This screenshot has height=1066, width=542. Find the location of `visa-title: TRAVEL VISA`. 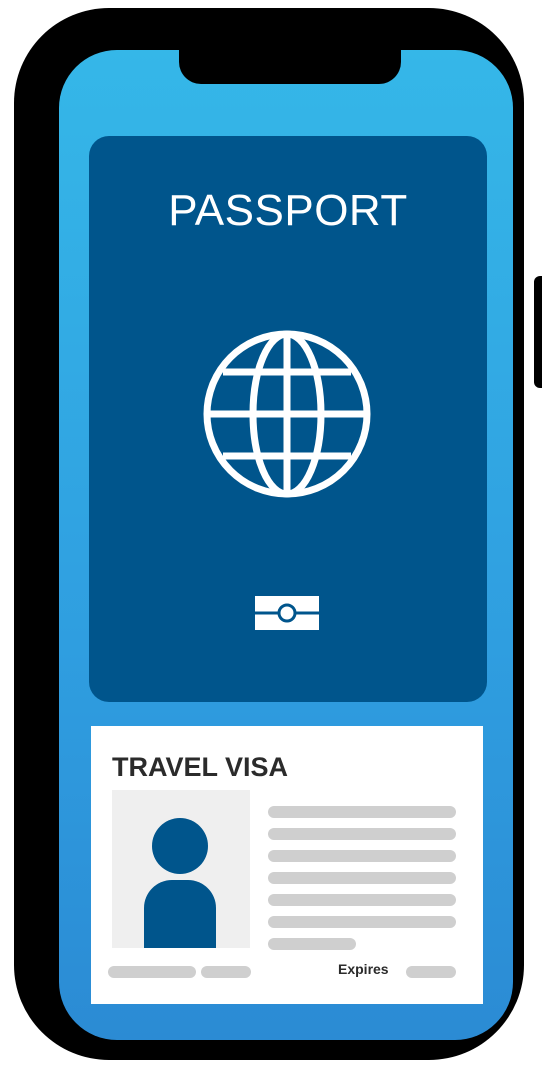

visa-title: TRAVEL VISA is located at coordinates (200, 767).